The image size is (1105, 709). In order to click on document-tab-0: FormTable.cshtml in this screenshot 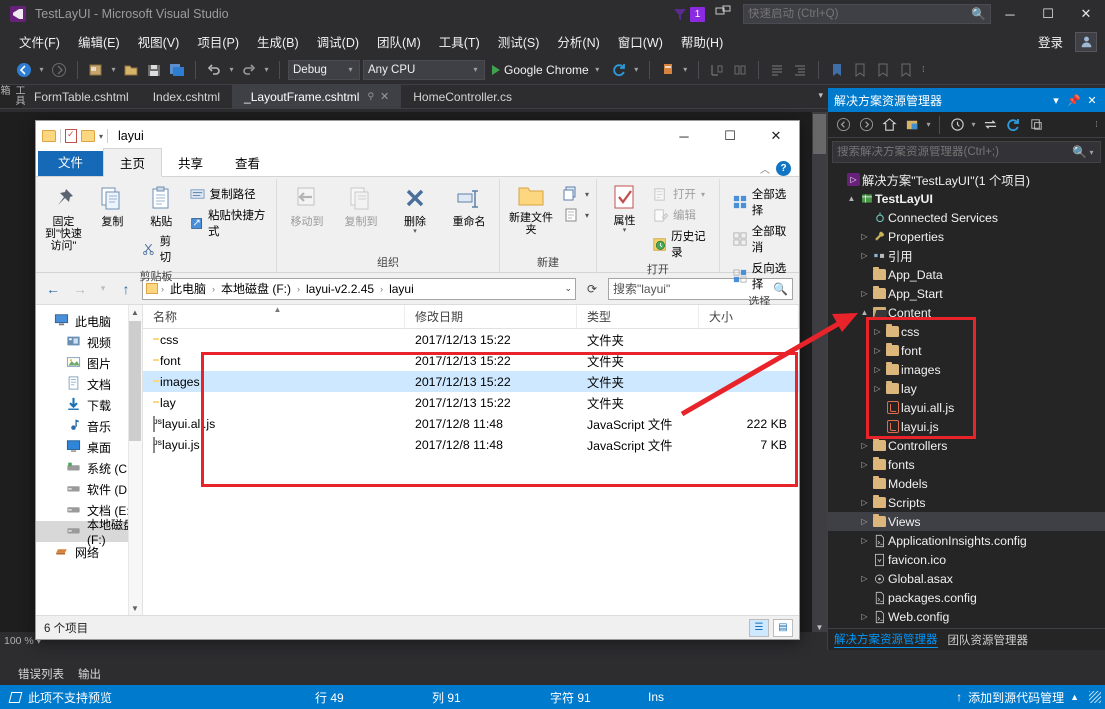, I will do `click(81, 96)`.